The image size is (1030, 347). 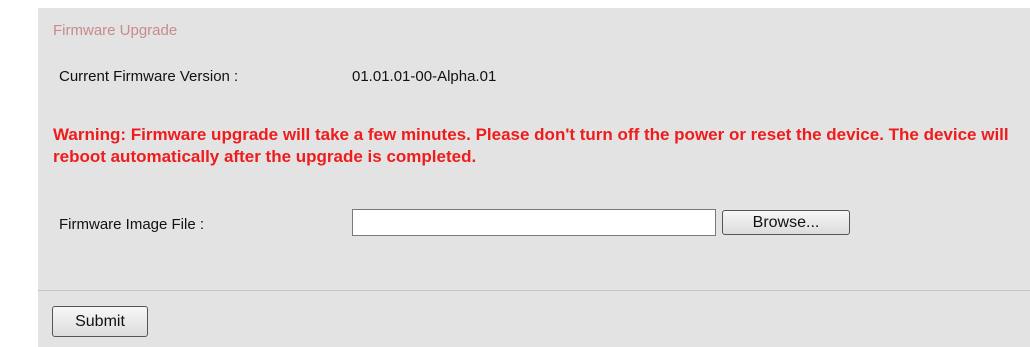 I want to click on firmware-image-file-input, so click(x=534, y=222).